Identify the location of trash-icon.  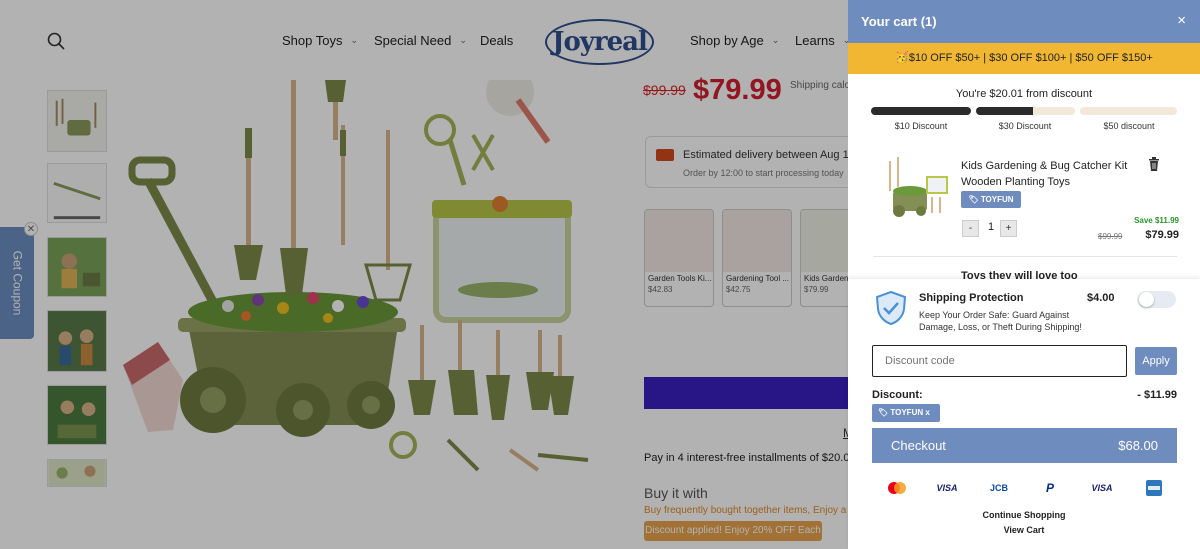
(1154, 164).